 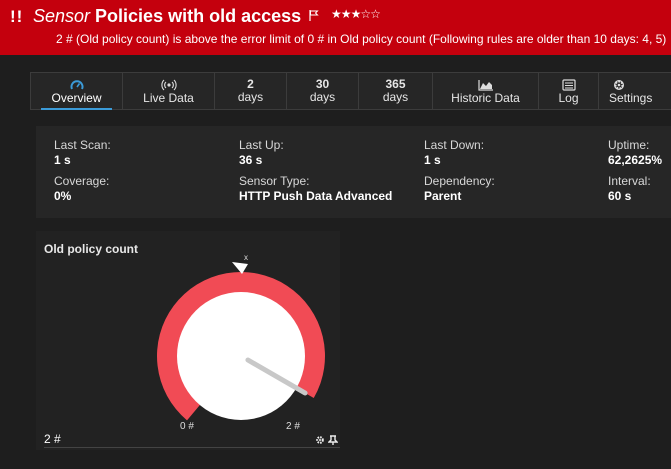 What do you see at coordinates (293, 426) in the screenshot?
I see `gauge-max-label: 2 #` at bounding box center [293, 426].